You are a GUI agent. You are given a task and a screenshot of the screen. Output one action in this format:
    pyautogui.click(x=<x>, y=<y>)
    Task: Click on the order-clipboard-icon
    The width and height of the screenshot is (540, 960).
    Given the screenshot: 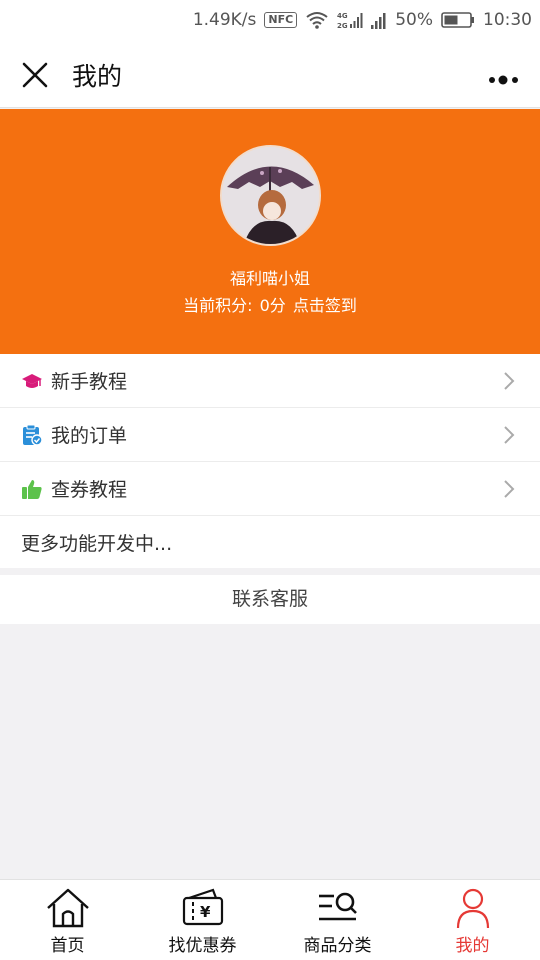 What is the action you would take?
    pyautogui.click(x=32, y=435)
    